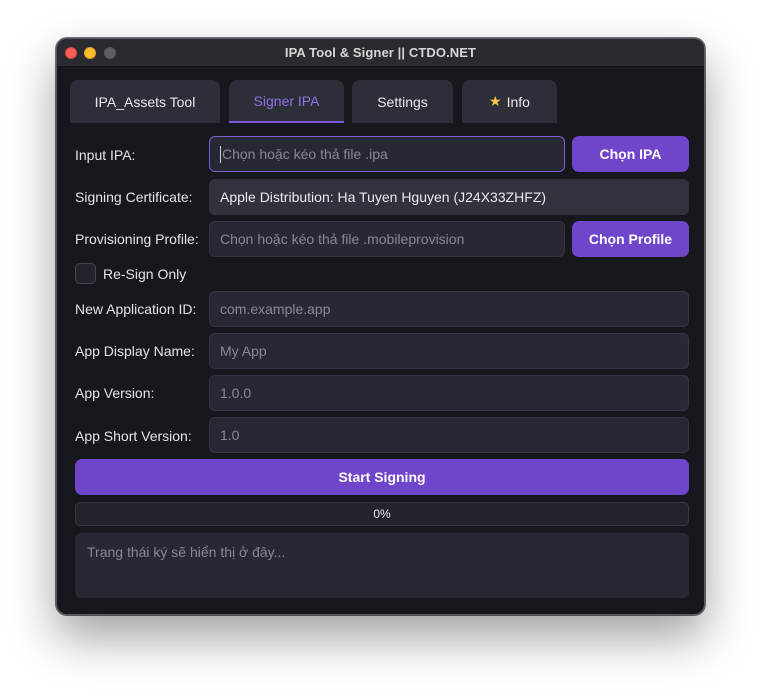 The image size is (762, 690). Describe the element at coordinates (230, 435) in the screenshot. I see `short-version-placeholder: 1.0` at that location.